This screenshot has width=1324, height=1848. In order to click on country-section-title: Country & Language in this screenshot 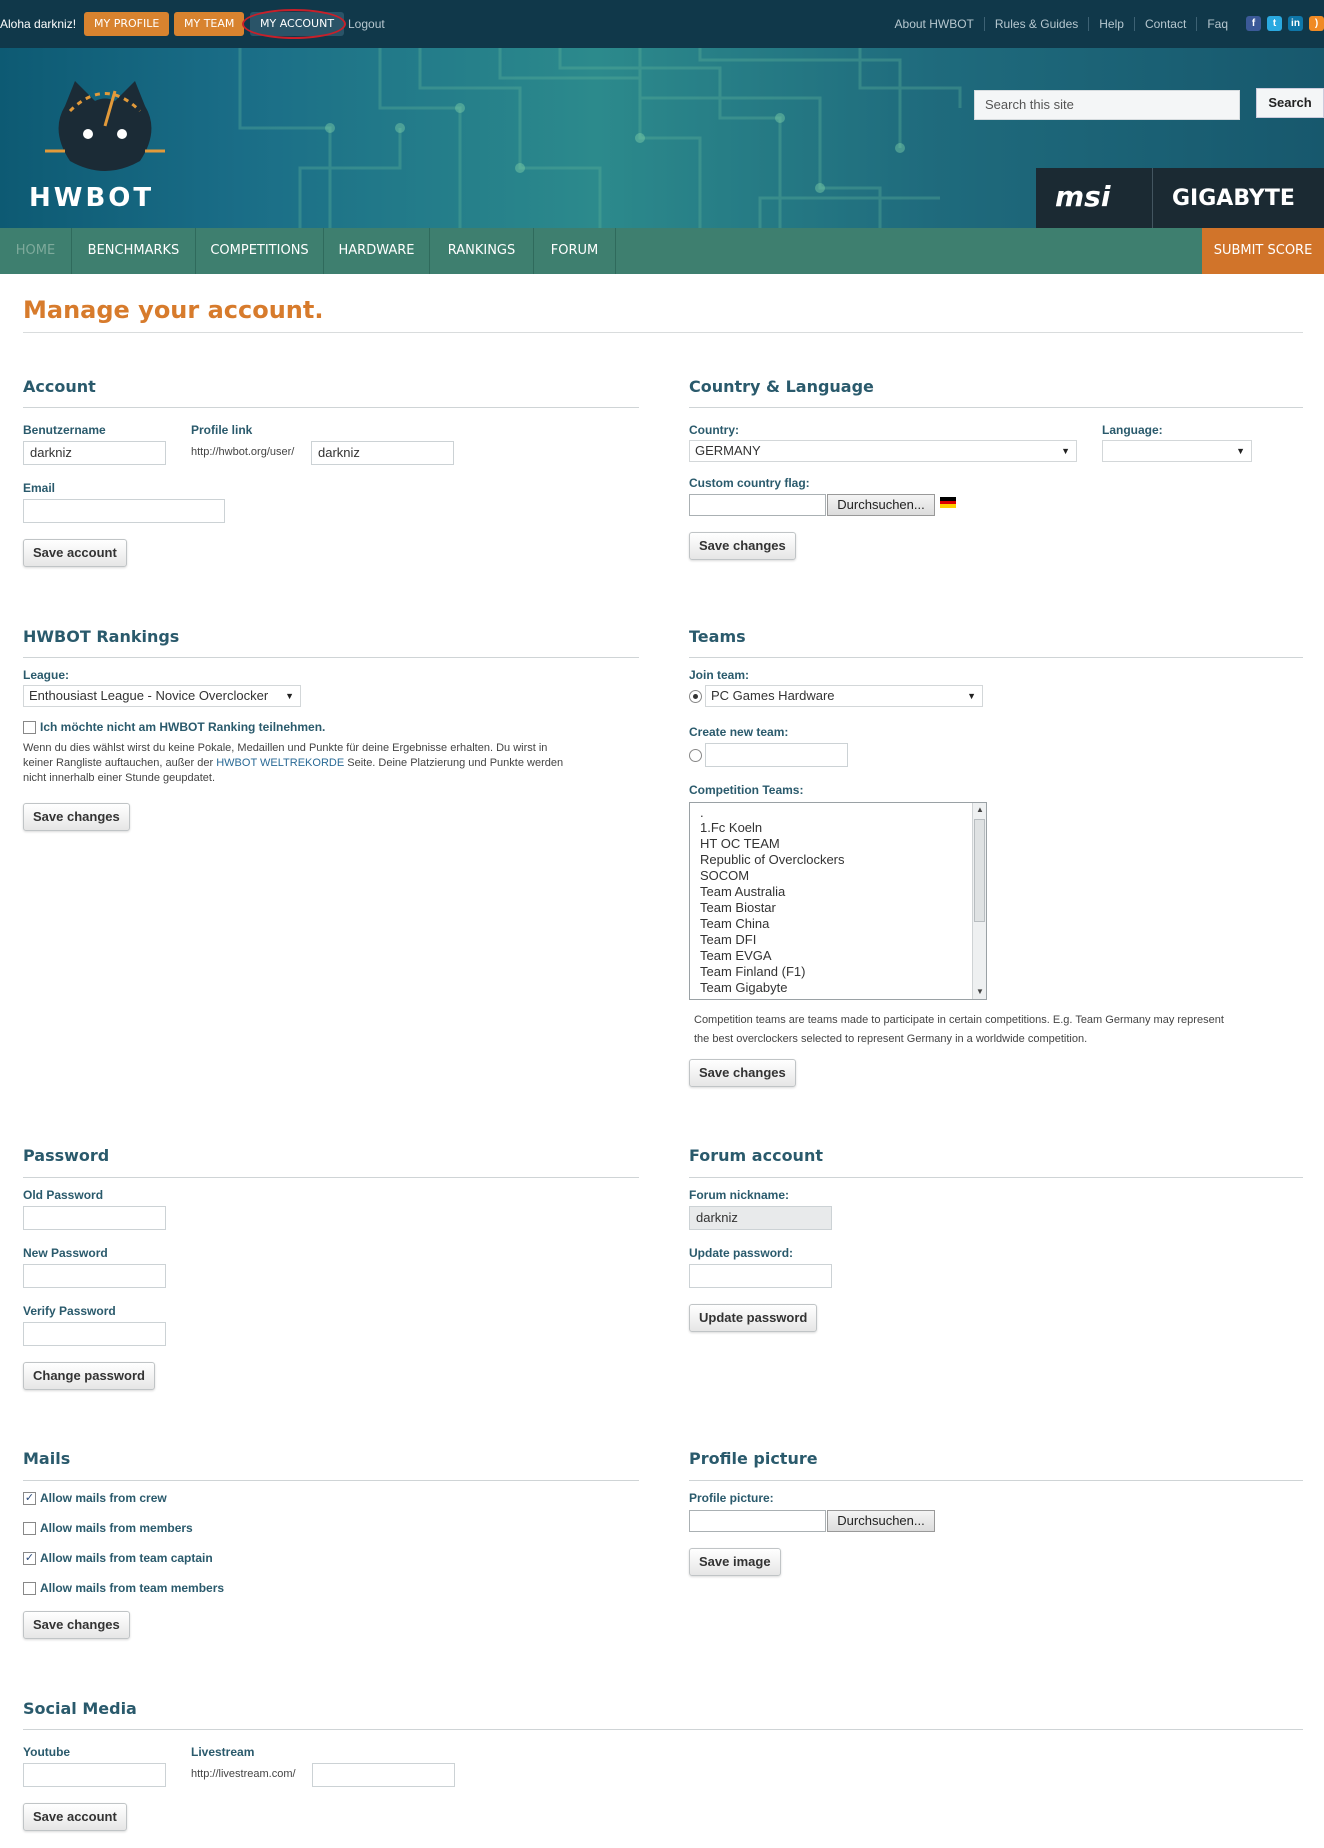, I will do `click(781, 386)`.